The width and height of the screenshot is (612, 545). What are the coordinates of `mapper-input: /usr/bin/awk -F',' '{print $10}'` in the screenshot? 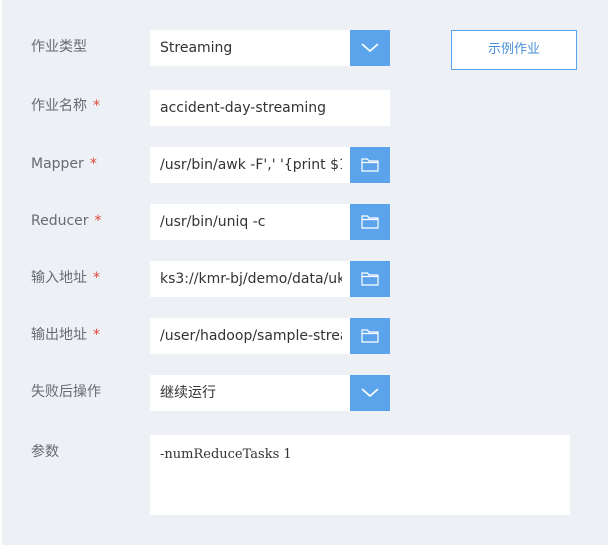 It's located at (270, 165).